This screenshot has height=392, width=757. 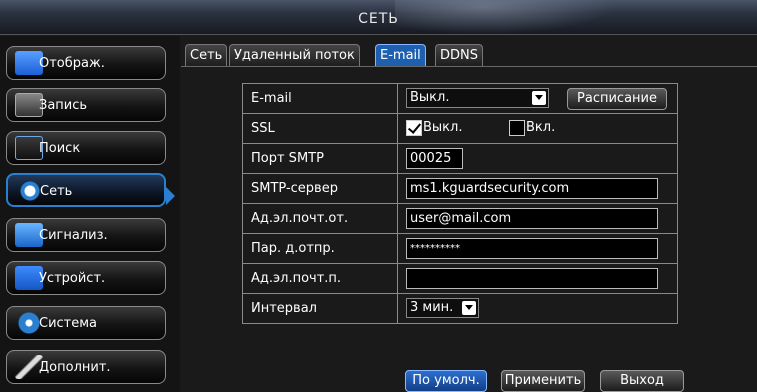 I want to click on sender-email-input: user@mail.com, so click(x=532, y=218).